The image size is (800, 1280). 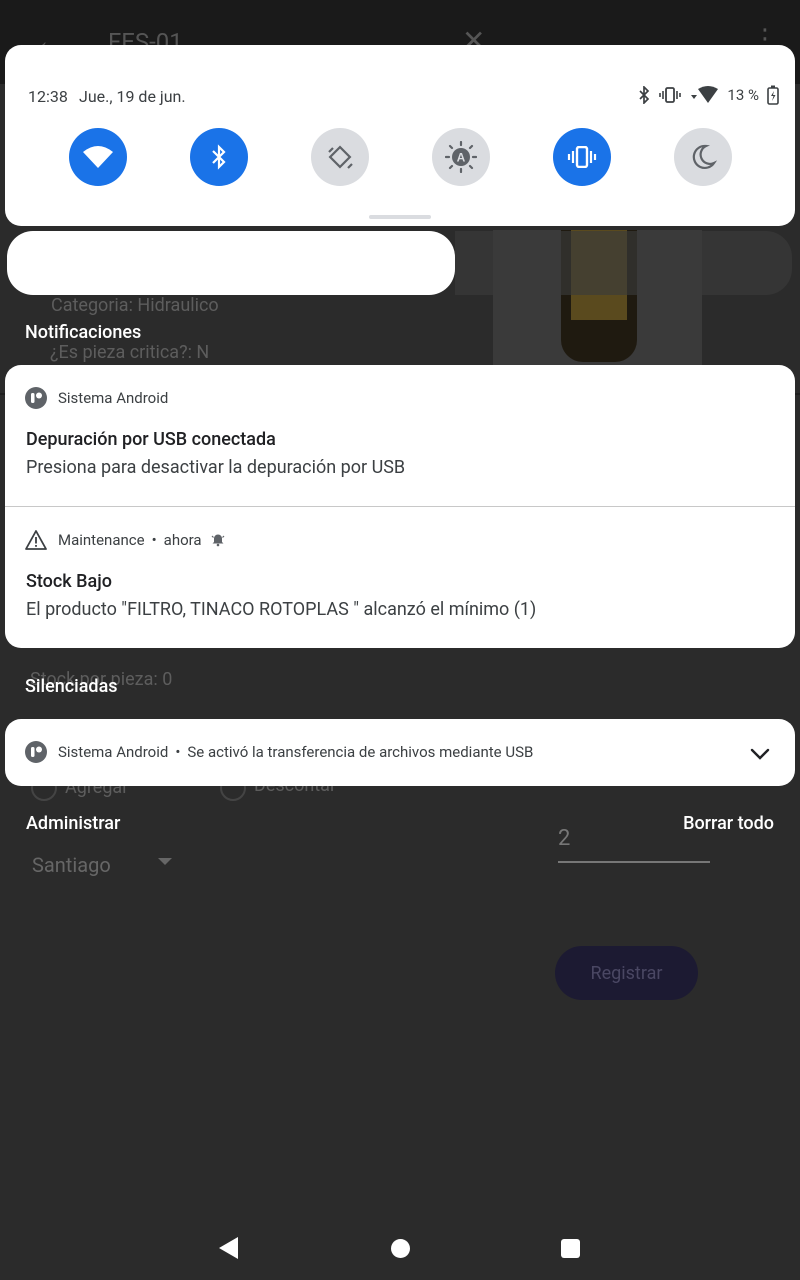 What do you see at coordinates (231, 263) in the screenshot?
I see `media-controls-pill` at bounding box center [231, 263].